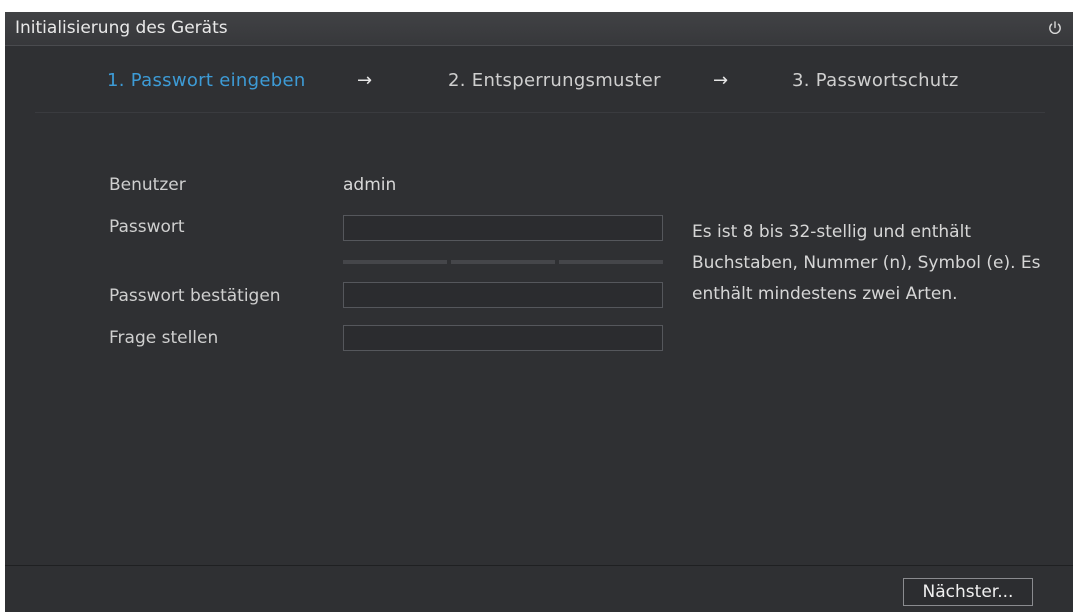 Image resolution: width=1073 pixels, height=612 pixels. What do you see at coordinates (121, 28) in the screenshot?
I see `dialog-title: Initialisierung des Geräts` at bounding box center [121, 28].